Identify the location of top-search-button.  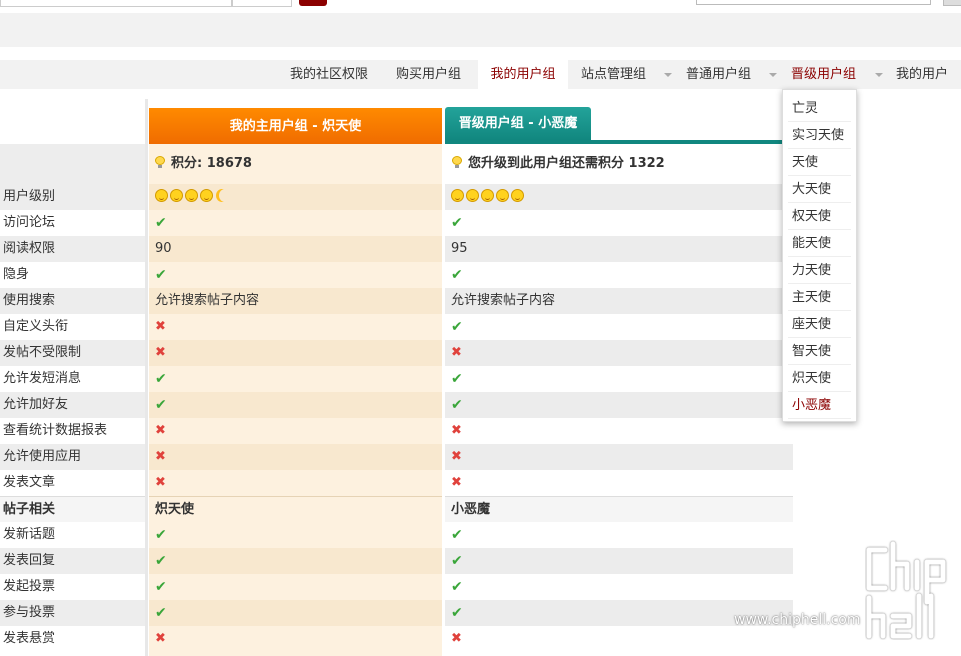
(952, 3).